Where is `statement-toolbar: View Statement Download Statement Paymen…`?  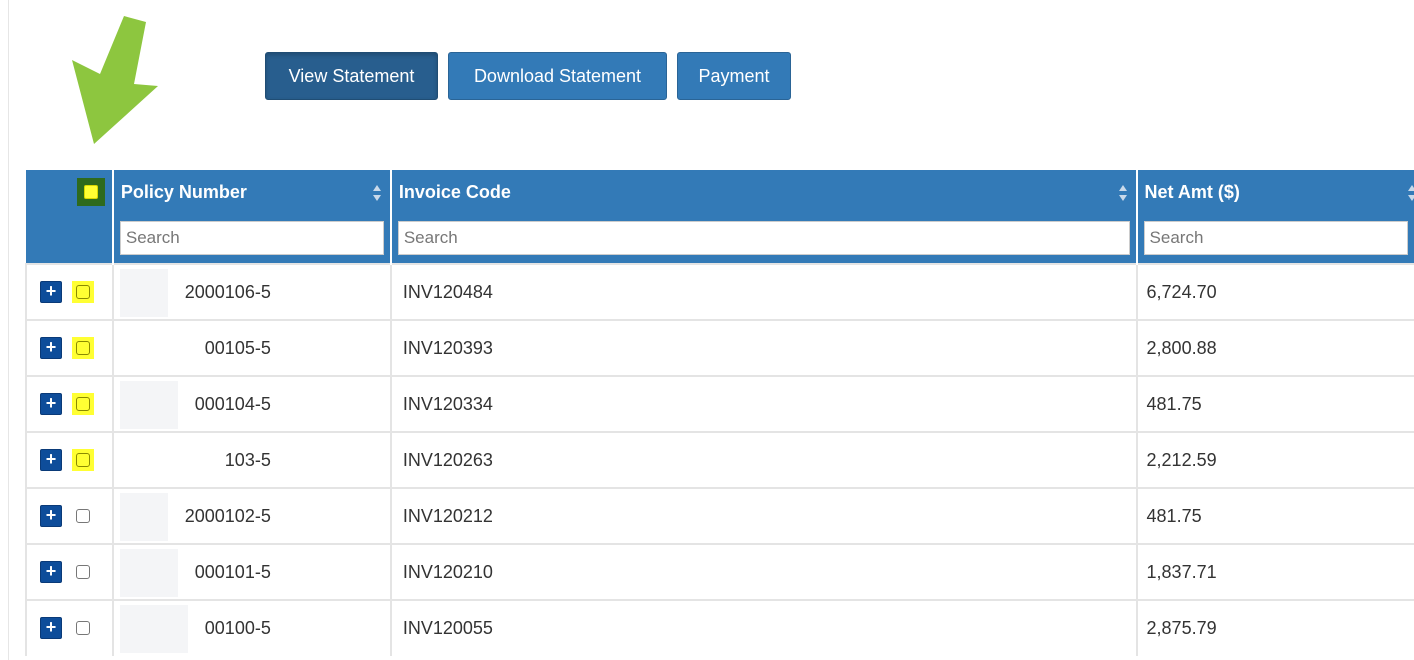
statement-toolbar: View Statement Download Statement Paymen… is located at coordinates (528, 76).